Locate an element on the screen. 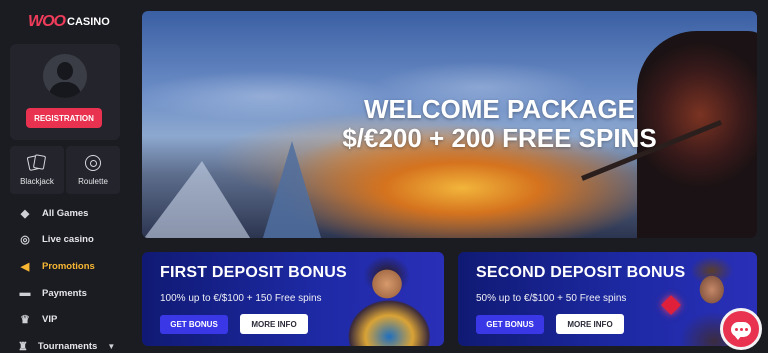  quick-games: Blackjack Roulette is located at coordinates (65, 170).